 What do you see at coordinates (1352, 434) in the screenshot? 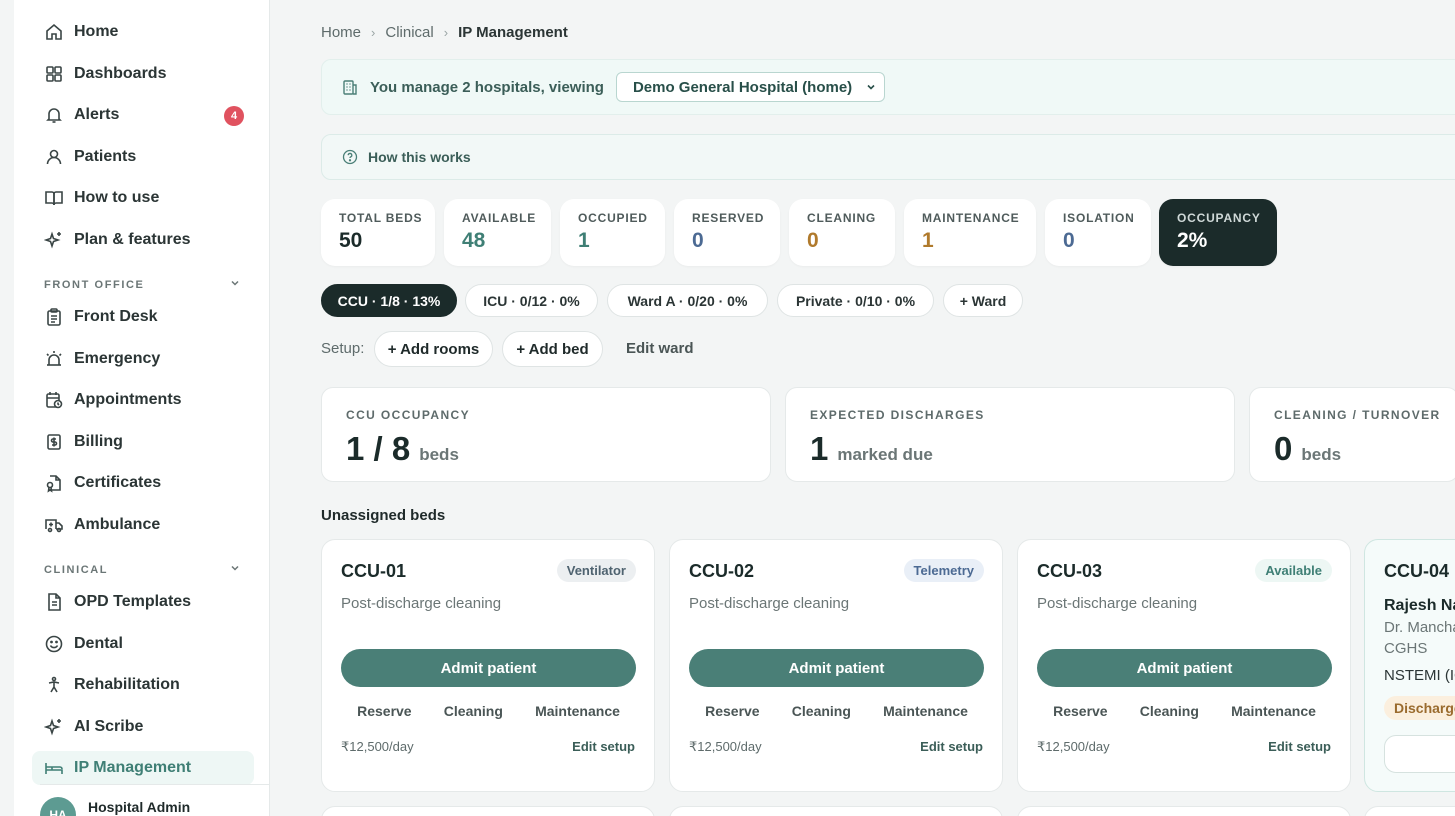
I see `summary-cleaning-turnover: CLEANING / TURNOVER 0 beds` at bounding box center [1352, 434].